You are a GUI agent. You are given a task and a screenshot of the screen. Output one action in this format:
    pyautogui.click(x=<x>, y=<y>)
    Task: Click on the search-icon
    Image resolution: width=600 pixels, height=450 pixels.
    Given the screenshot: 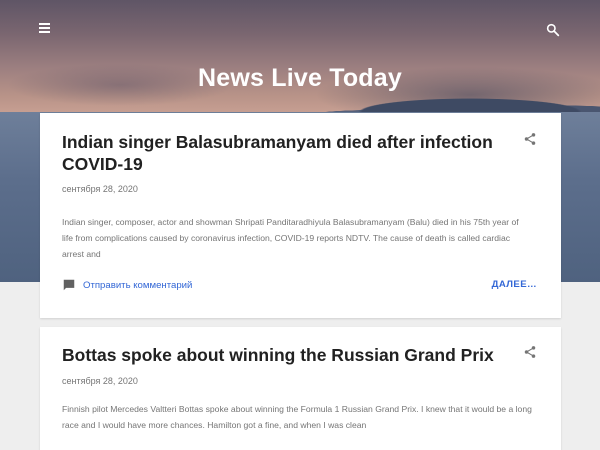 What is the action you would take?
    pyautogui.click(x=553, y=30)
    